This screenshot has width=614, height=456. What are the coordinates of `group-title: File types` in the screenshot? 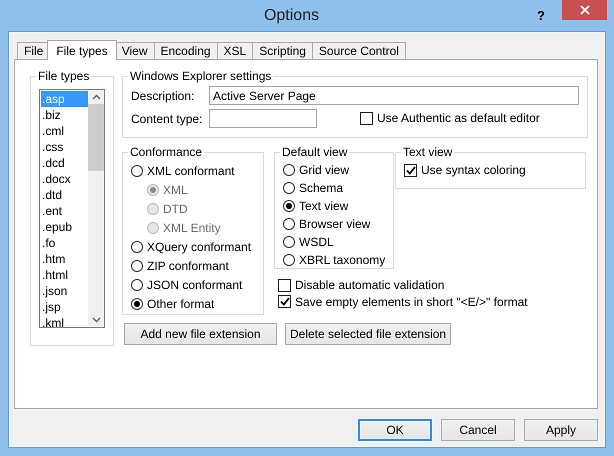 It's located at (63, 76).